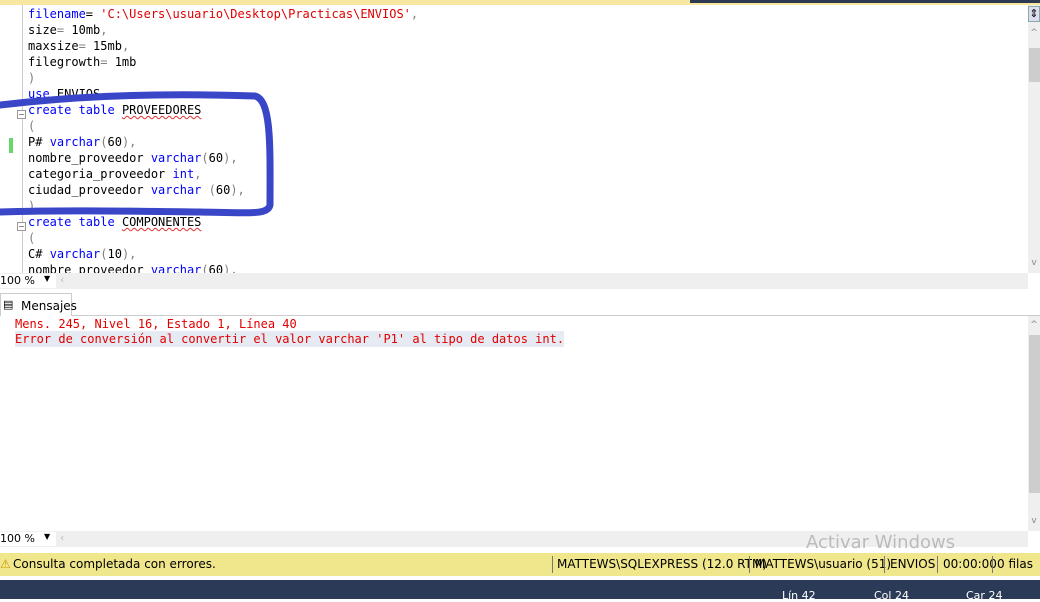 This screenshot has width=1040, height=602. What do you see at coordinates (913, 564) in the screenshot?
I see `status-database: ENVIOS` at bounding box center [913, 564].